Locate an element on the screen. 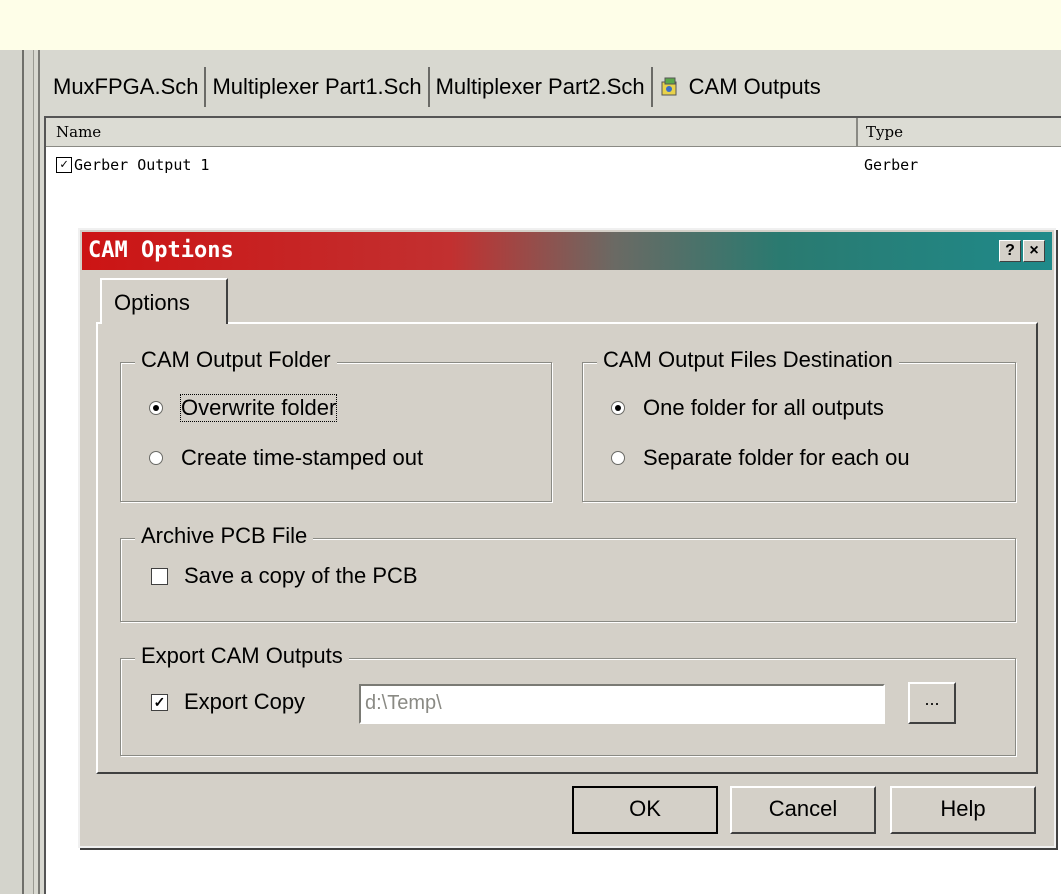  tab-options-label: Options is located at coordinates (152, 302).